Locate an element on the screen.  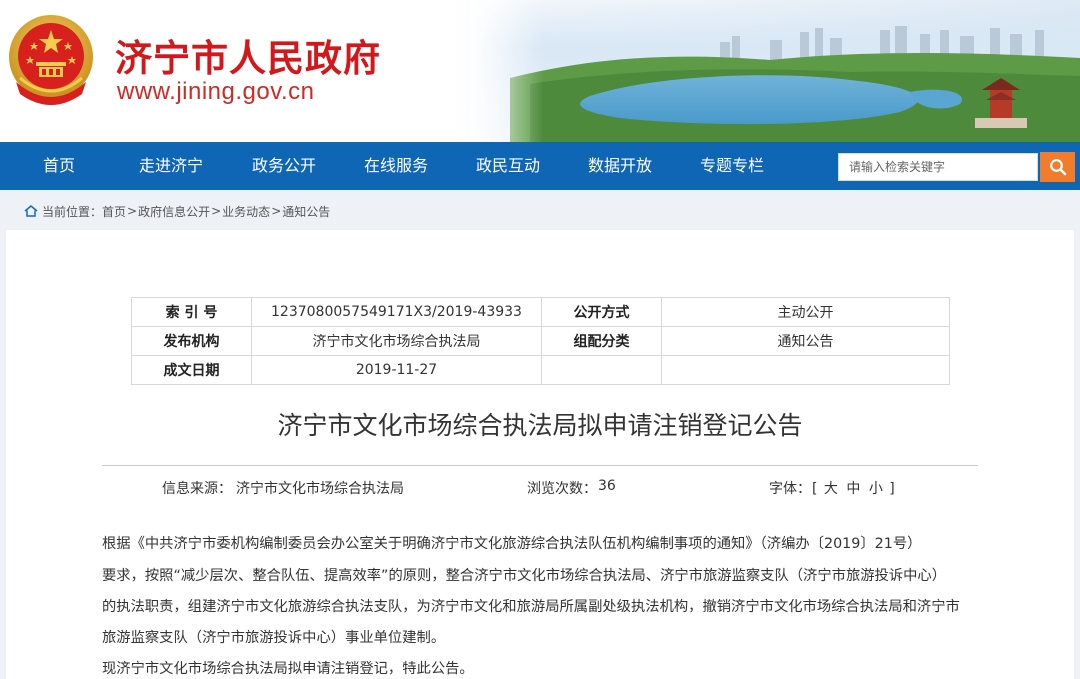
city-banner-image is located at coordinates (775, 71).